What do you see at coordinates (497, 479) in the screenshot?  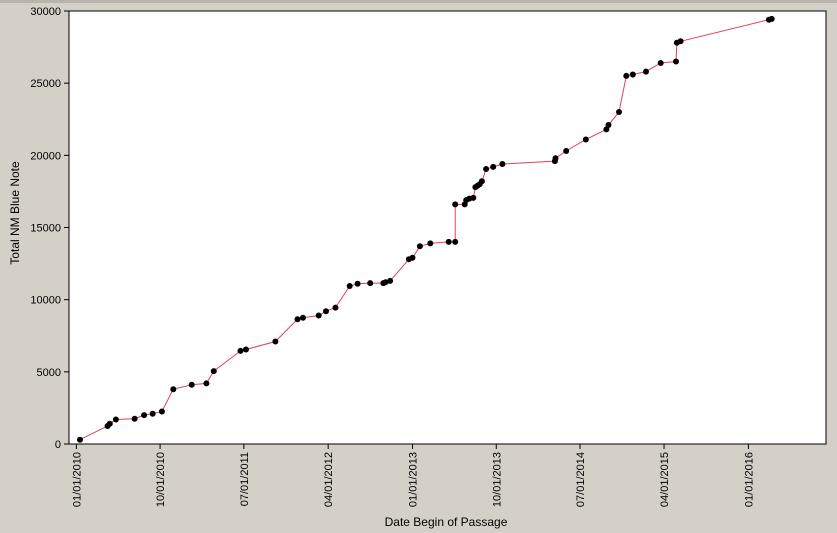 I see `x-tick-label: 10/01/2013` at bounding box center [497, 479].